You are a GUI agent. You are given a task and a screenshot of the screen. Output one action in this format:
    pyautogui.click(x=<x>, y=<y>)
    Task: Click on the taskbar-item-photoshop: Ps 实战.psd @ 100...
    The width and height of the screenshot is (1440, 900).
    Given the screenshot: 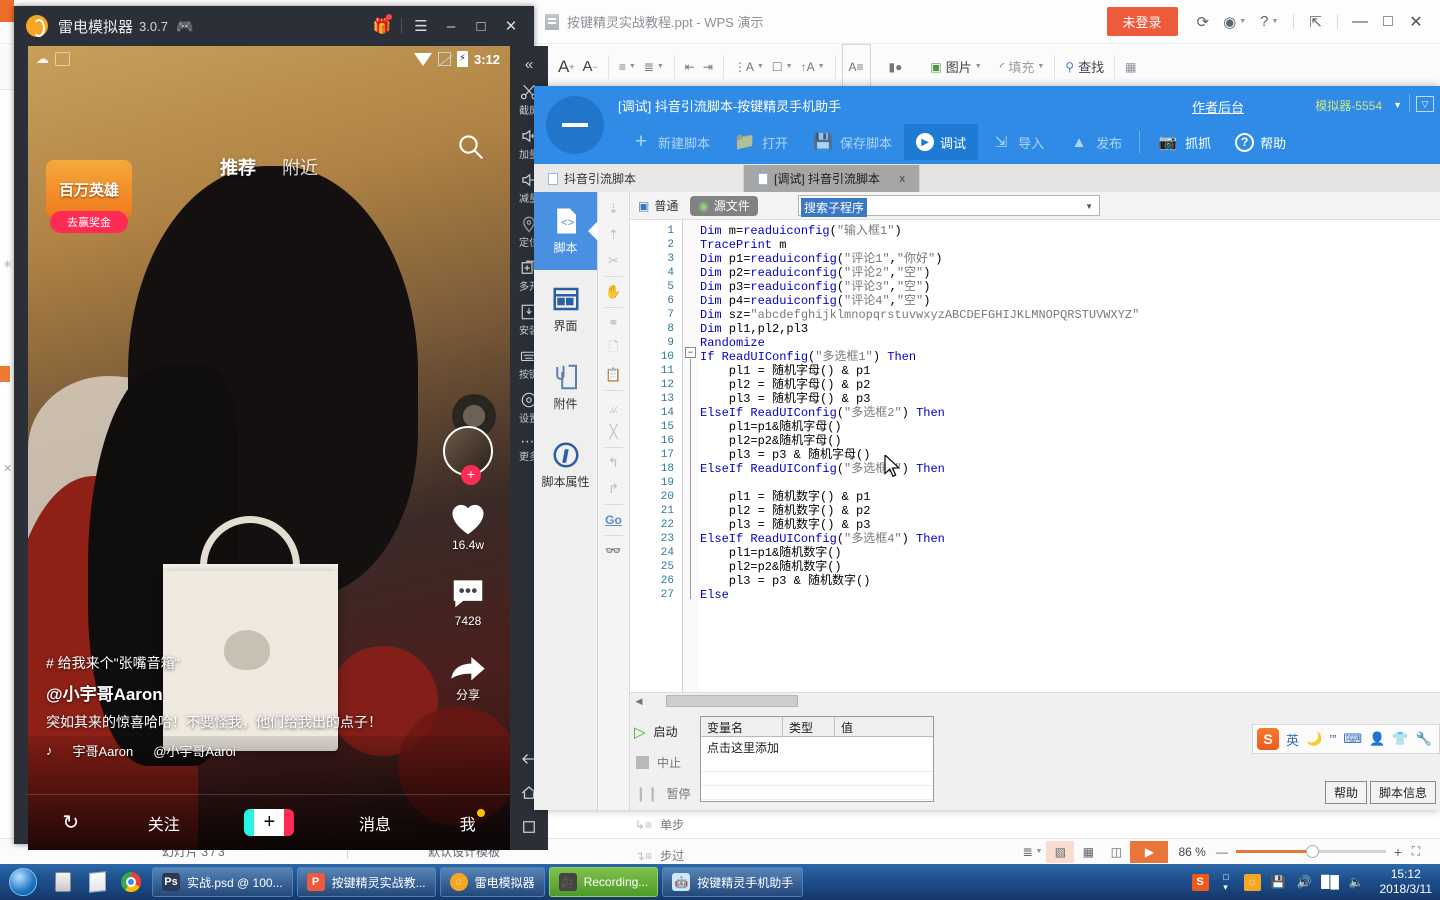 What is the action you would take?
    pyautogui.click(x=222, y=882)
    